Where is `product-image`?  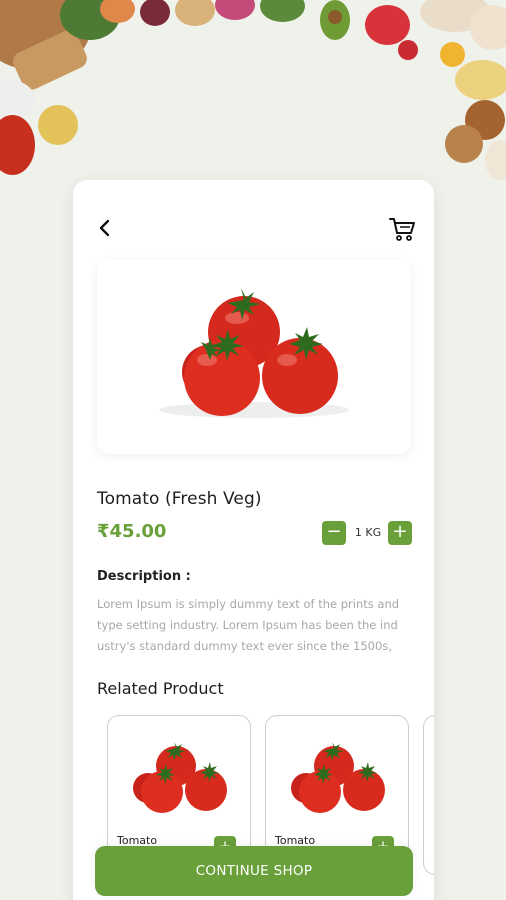
product-image is located at coordinates (254, 357).